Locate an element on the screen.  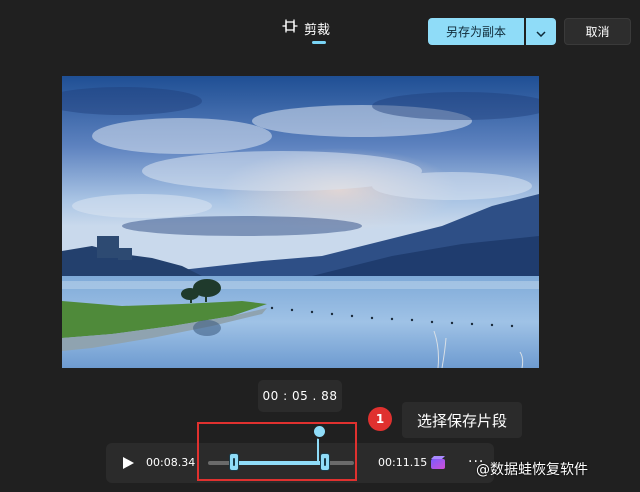
save-options-dropdown is located at coordinates (541, 31).